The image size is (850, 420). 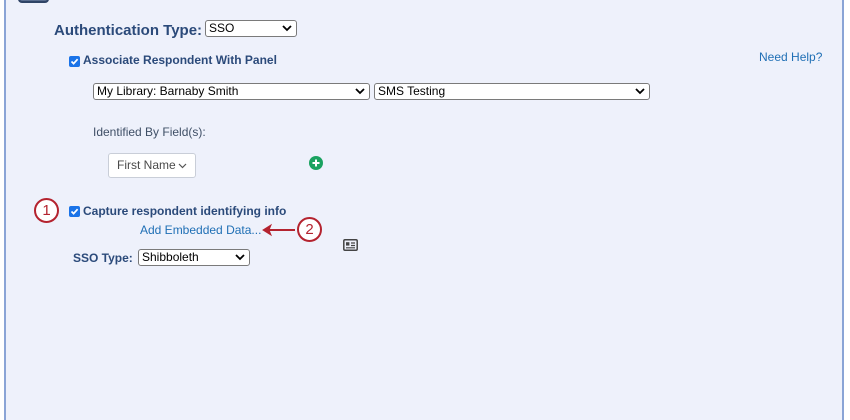 What do you see at coordinates (512, 91) in the screenshot?
I see `panel-select: SMS Testing` at bounding box center [512, 91].